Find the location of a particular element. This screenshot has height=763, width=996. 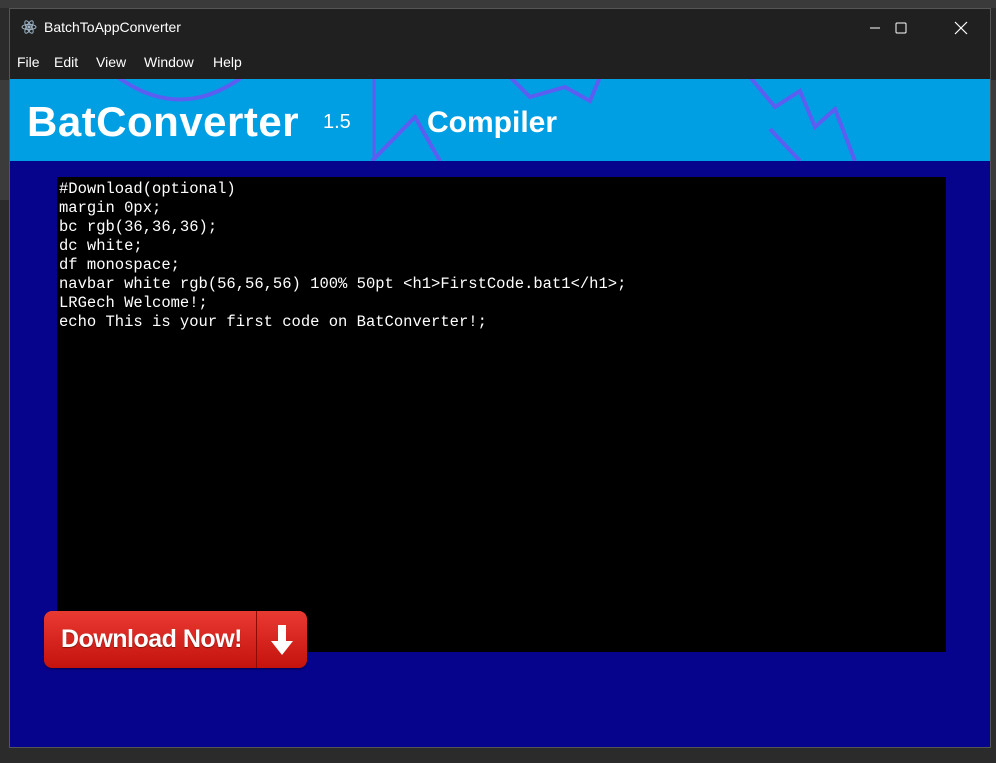

maximize-icon is located at coordinates (901, 27).